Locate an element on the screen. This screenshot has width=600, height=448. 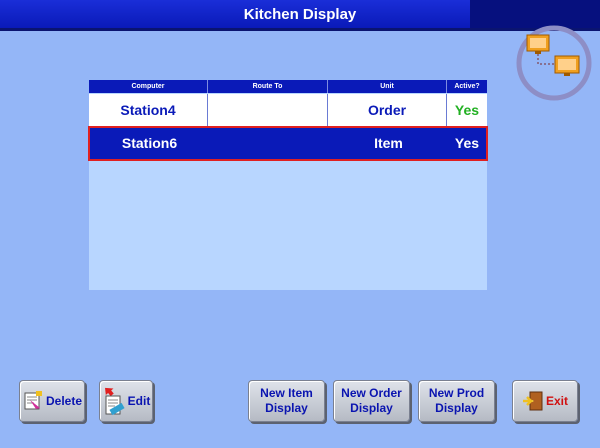
exit-button: Exit is located at coordinates (545, 401).